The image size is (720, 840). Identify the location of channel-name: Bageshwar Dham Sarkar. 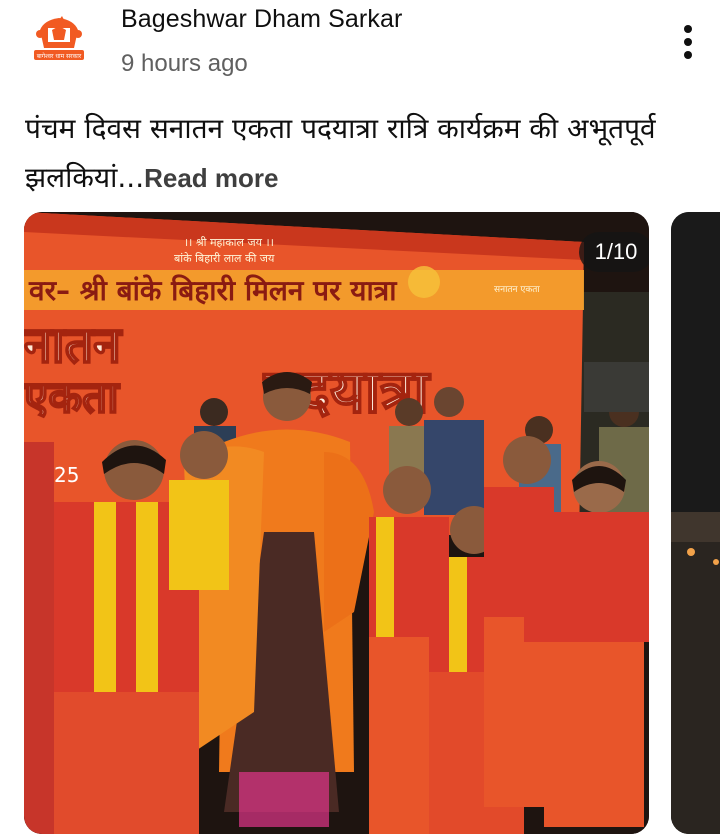
(261, 19).